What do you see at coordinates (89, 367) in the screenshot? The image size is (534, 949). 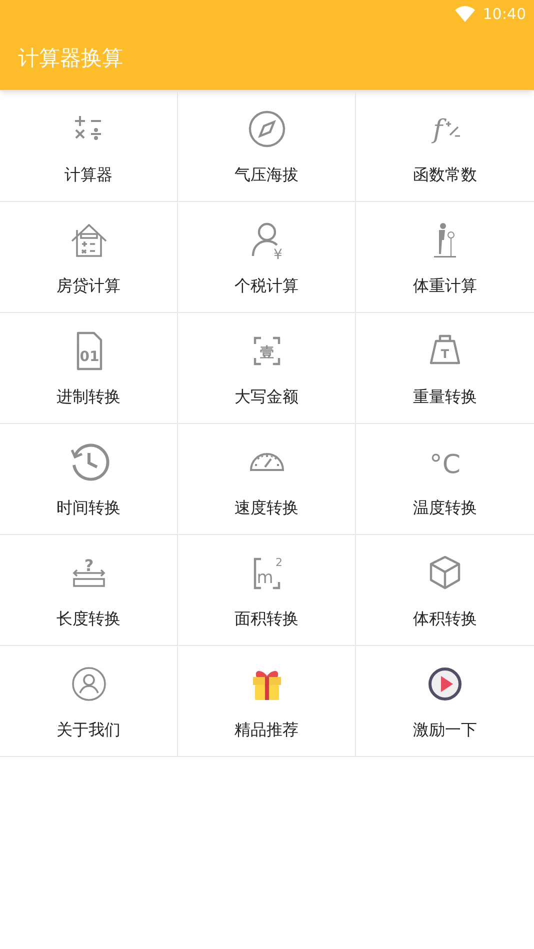 I see `tool-tile: 01 进制转换` at bounding box center [89, 367].